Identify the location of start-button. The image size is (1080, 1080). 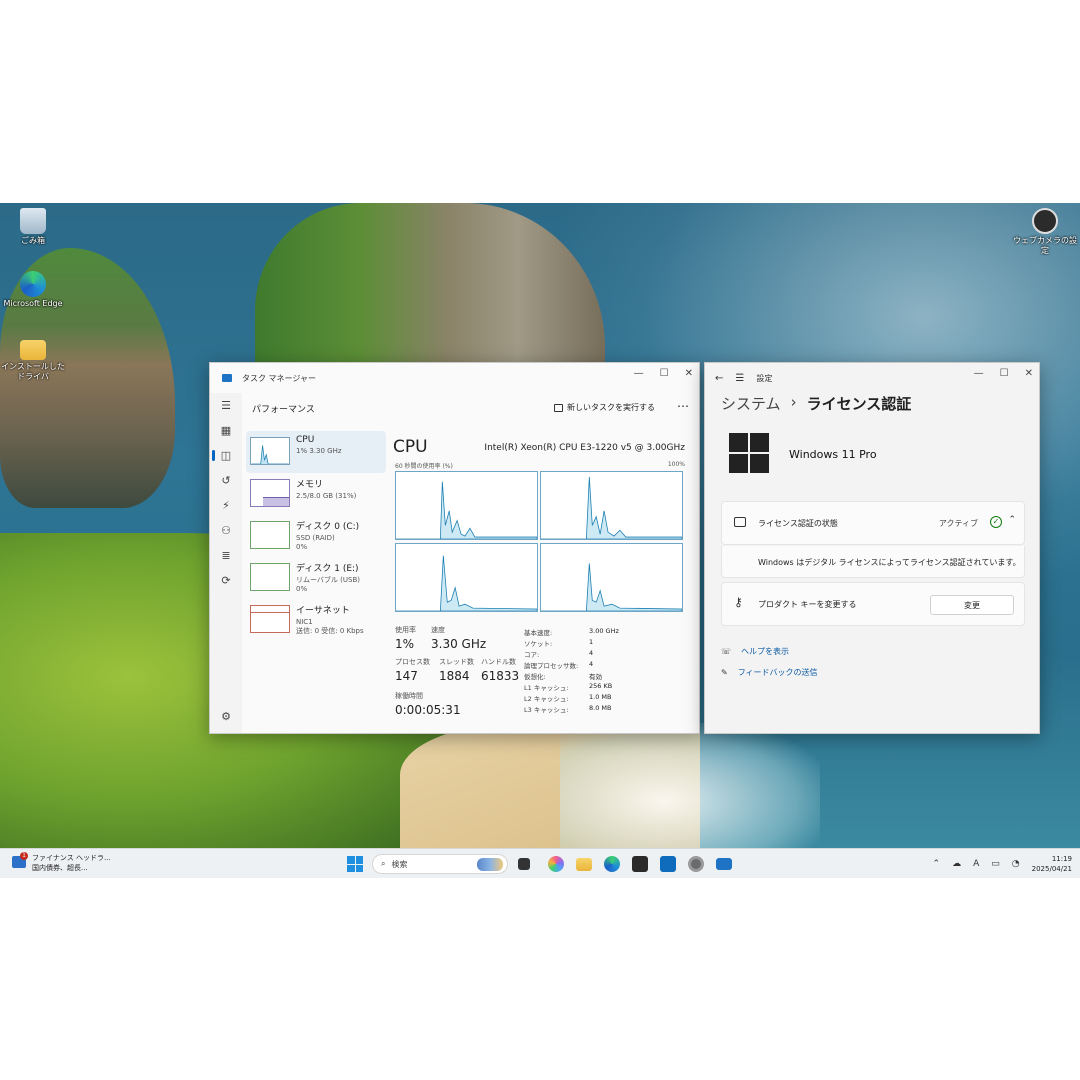
(355, 864).